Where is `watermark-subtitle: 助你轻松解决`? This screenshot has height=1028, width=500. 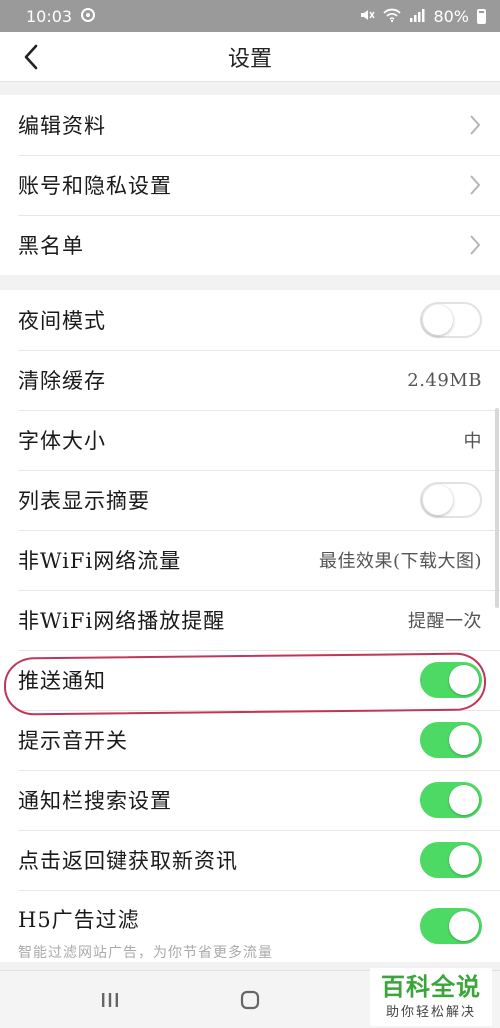 watermark-subtitle: 助你轻松解决 is located at coordinates (430, 1012).